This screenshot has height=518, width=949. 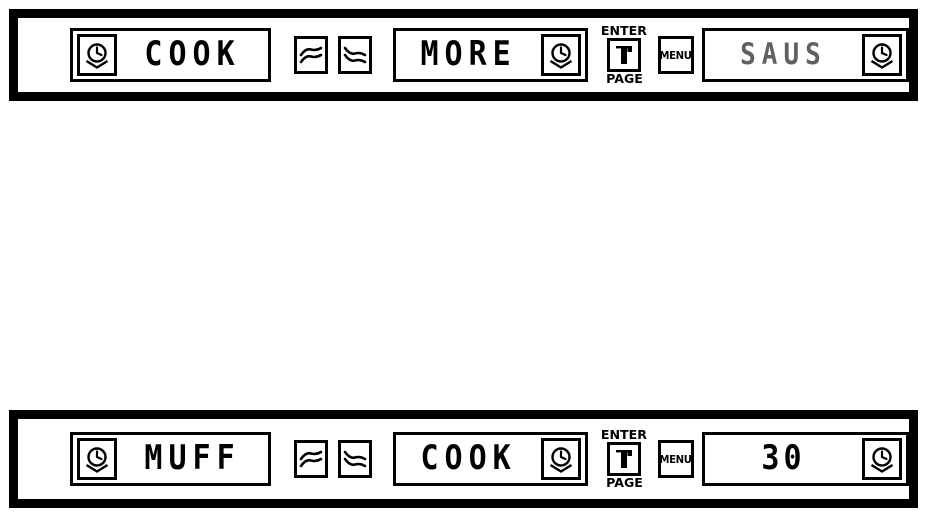 I want to click on control-panel-bottom-content: MUFF COOK ENTER PAGE MENU 30, so click(x=463, y=459).